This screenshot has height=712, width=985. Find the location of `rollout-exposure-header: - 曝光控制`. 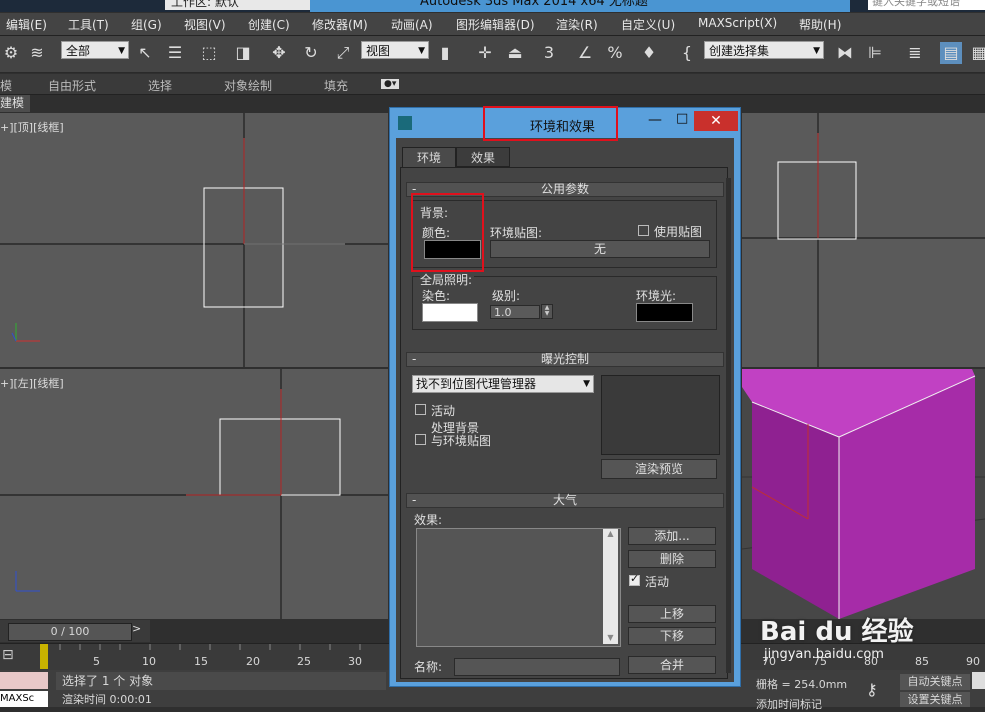

rollout-exposure-header: - 曝光控制 is located at coordinates (565, 359).